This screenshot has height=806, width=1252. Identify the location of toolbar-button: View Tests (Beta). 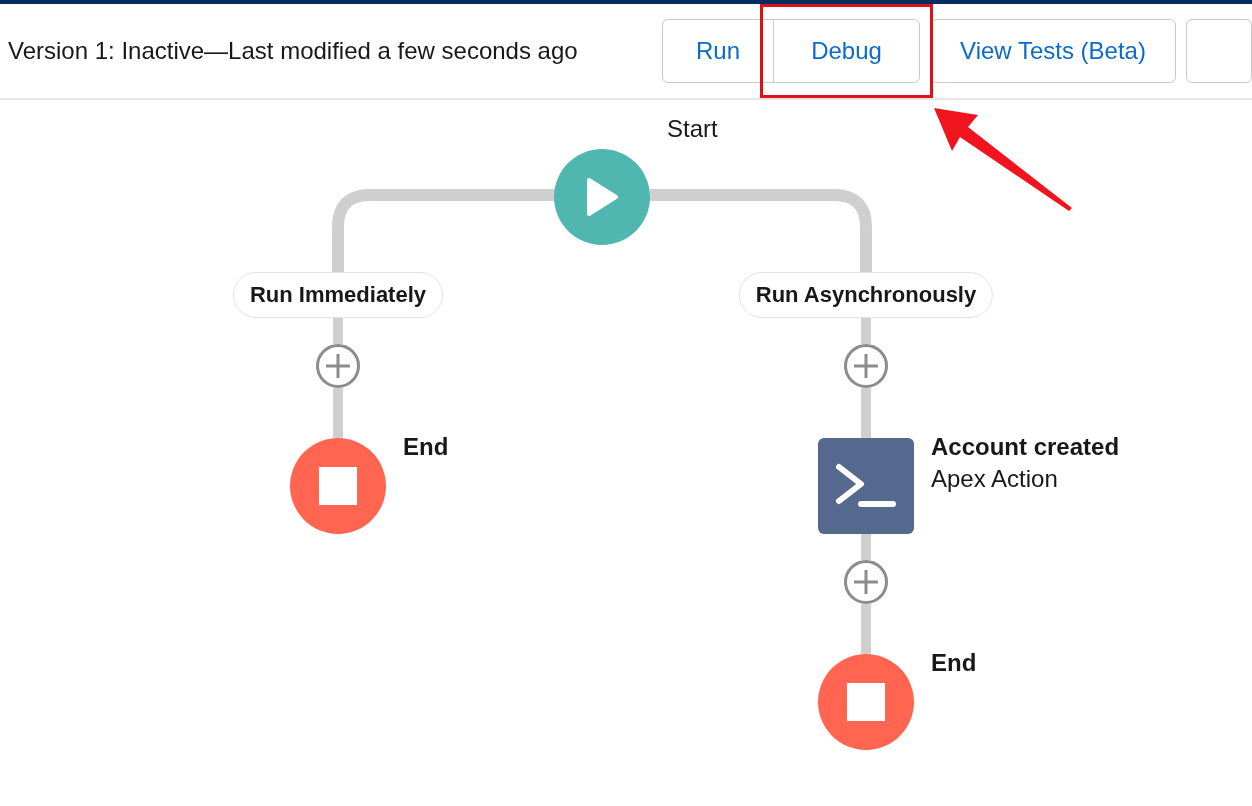
(1053, 51).